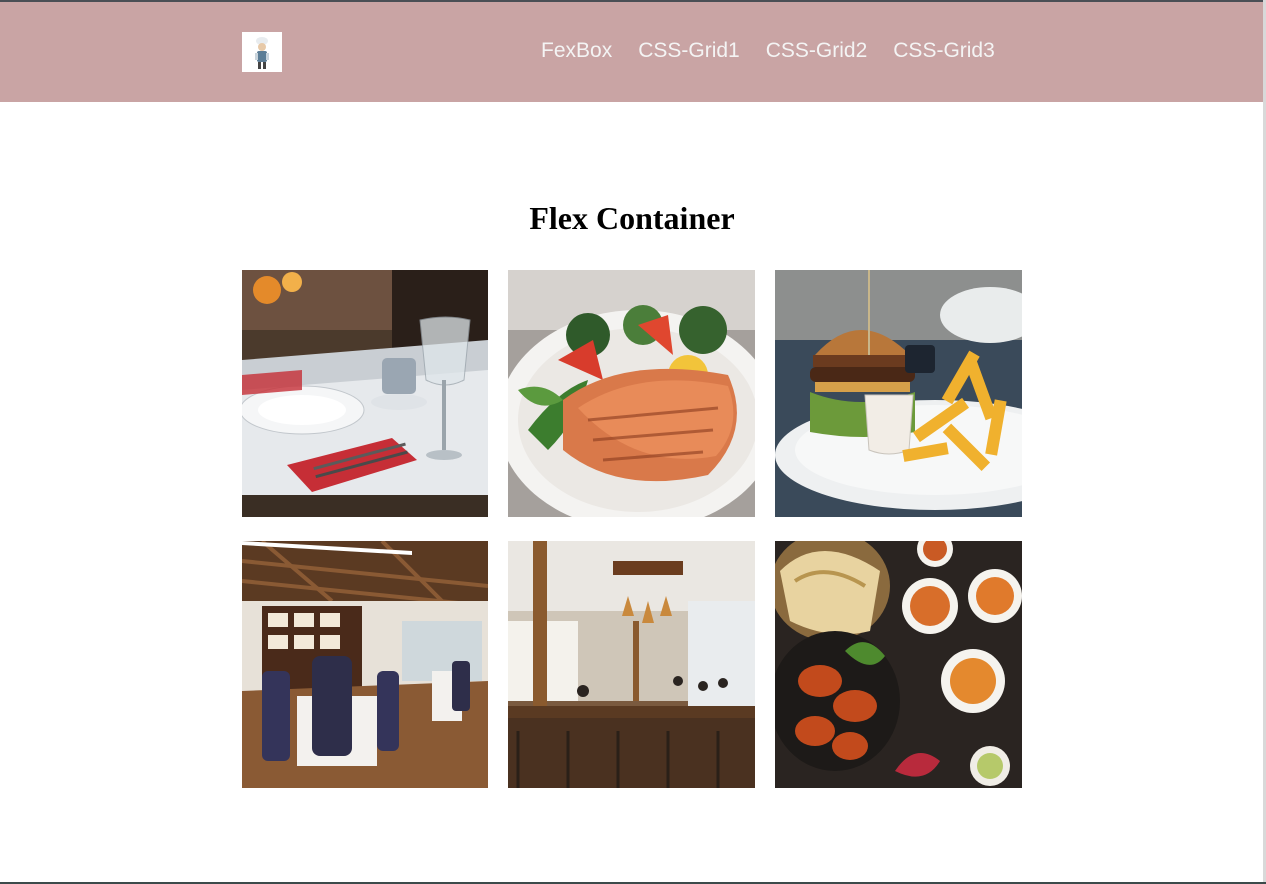 This screenshot has width=1266, height=884. I want to click on rustic-cafe-interior-image, so click(631, 664).